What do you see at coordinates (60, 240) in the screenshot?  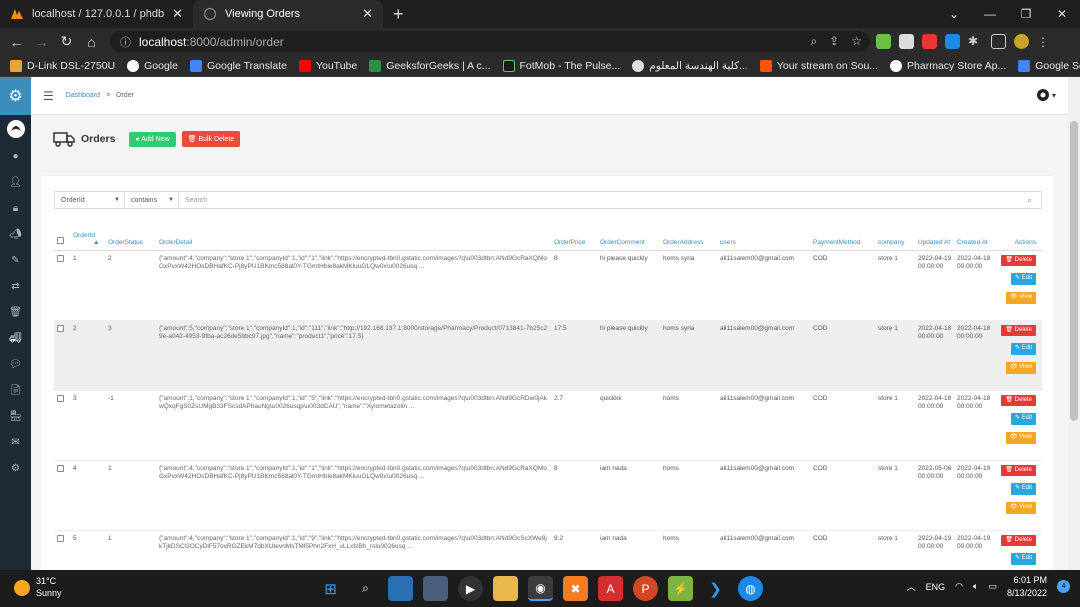 I see `select-all-checkbox` at bounding box center [60, 240].